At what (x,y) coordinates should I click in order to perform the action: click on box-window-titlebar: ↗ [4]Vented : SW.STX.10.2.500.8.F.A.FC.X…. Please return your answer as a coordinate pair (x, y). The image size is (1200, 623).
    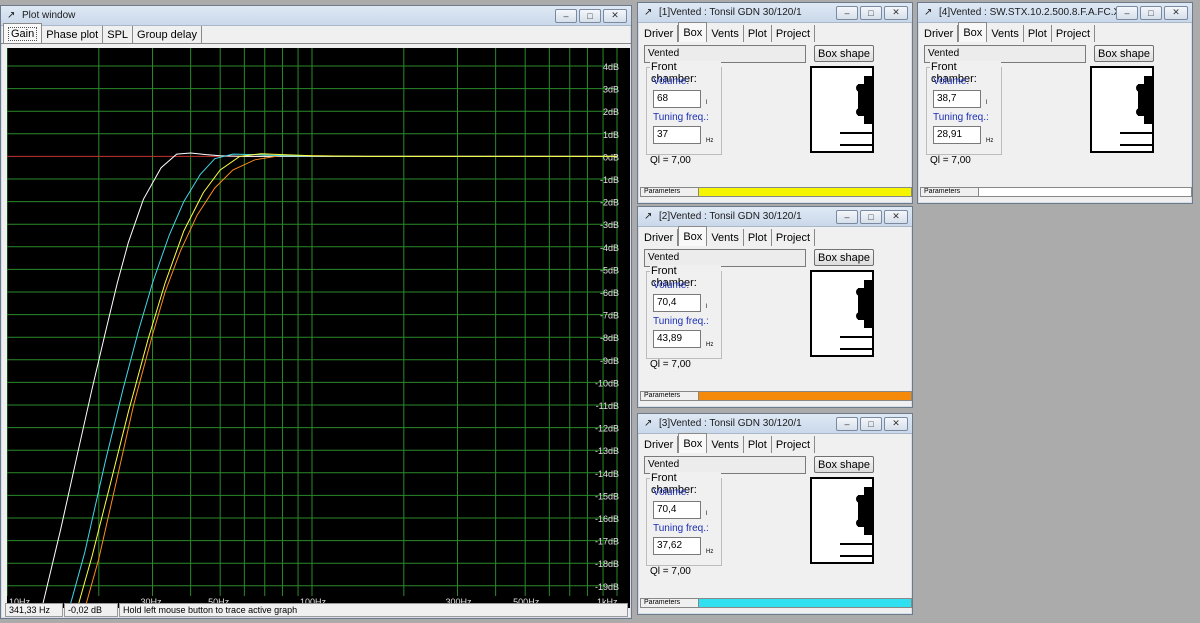
    Looking at the image, I should click on (1055, 13).